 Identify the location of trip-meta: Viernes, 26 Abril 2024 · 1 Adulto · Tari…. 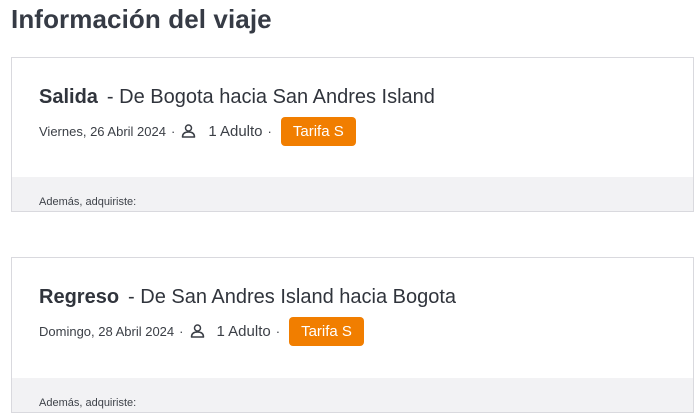
(197, 131).